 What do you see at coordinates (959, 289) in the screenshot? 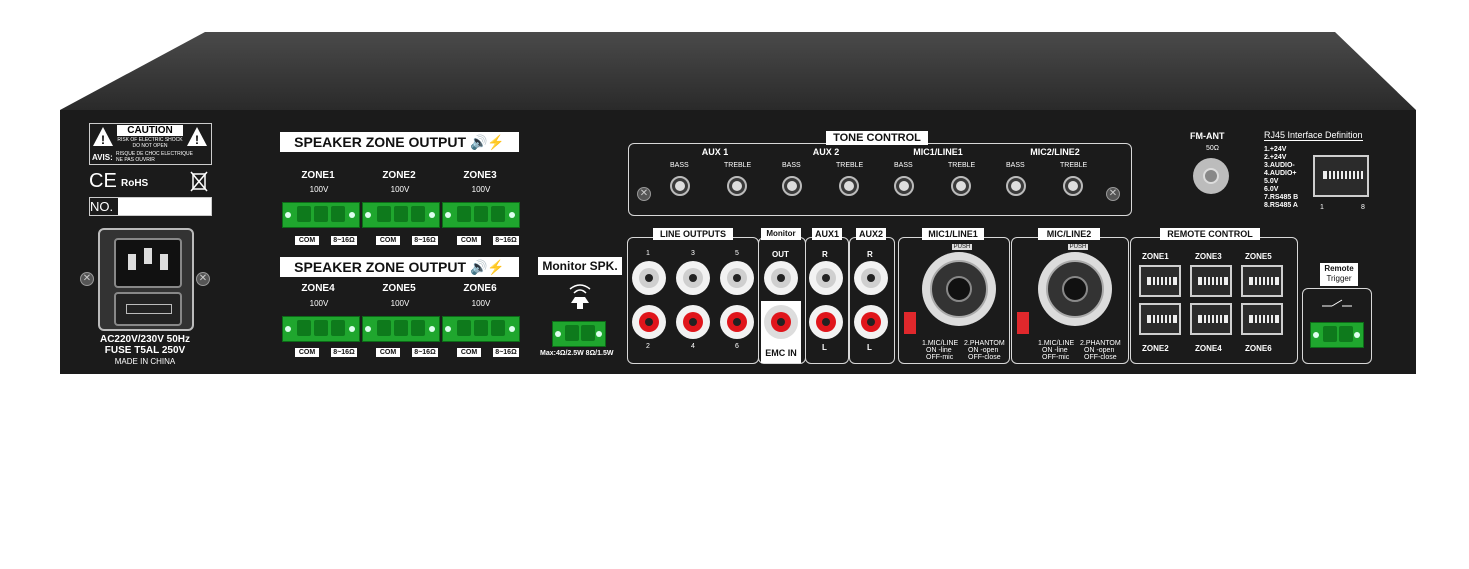
I see `mic1-xlr-combo-jack` at bounding box center [959, 289].